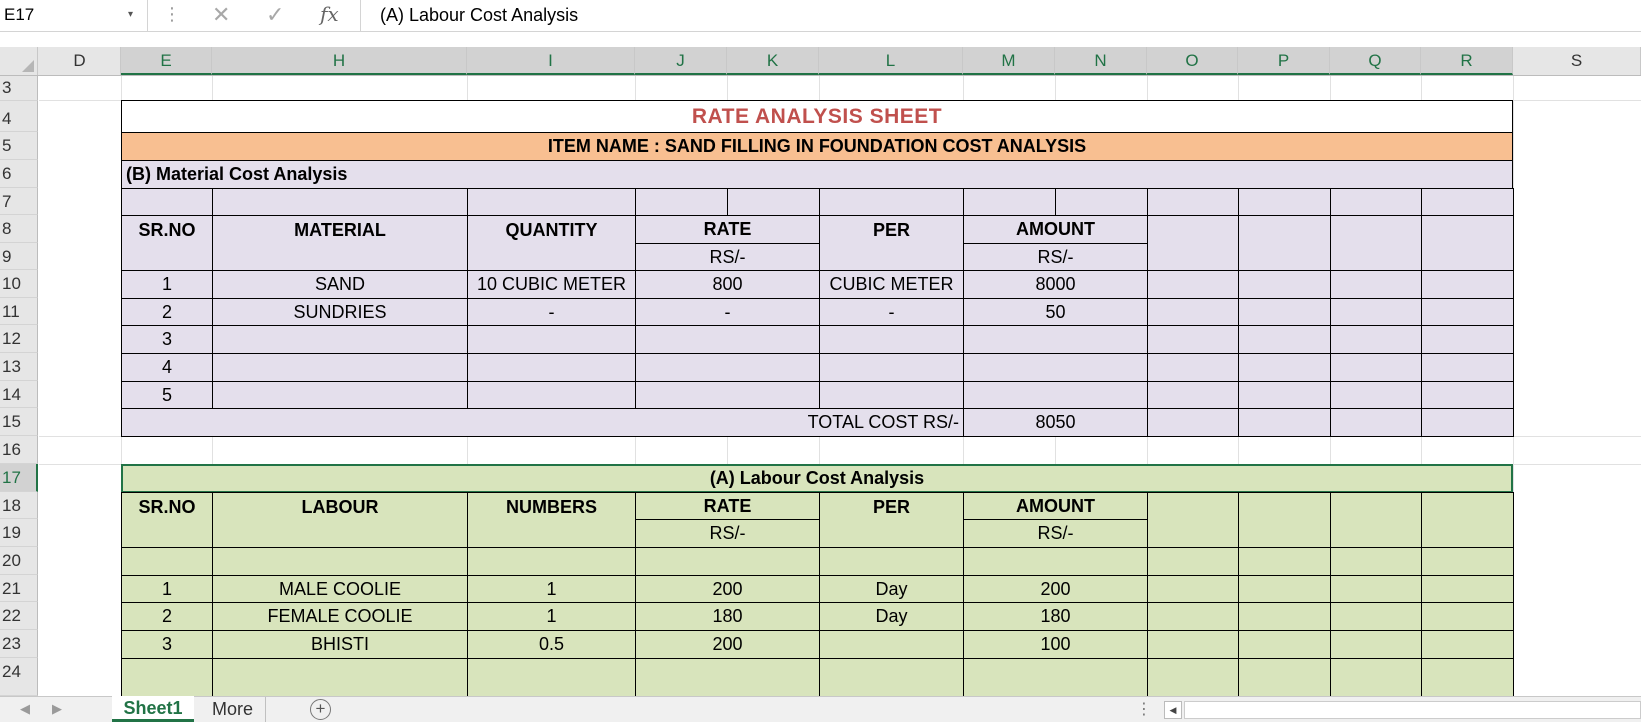 The image size is (1641, 722). What do you see at coordinates (891, 395) in the screenshot?
I see `material-row-5-per` at bounding box center [891, 395].